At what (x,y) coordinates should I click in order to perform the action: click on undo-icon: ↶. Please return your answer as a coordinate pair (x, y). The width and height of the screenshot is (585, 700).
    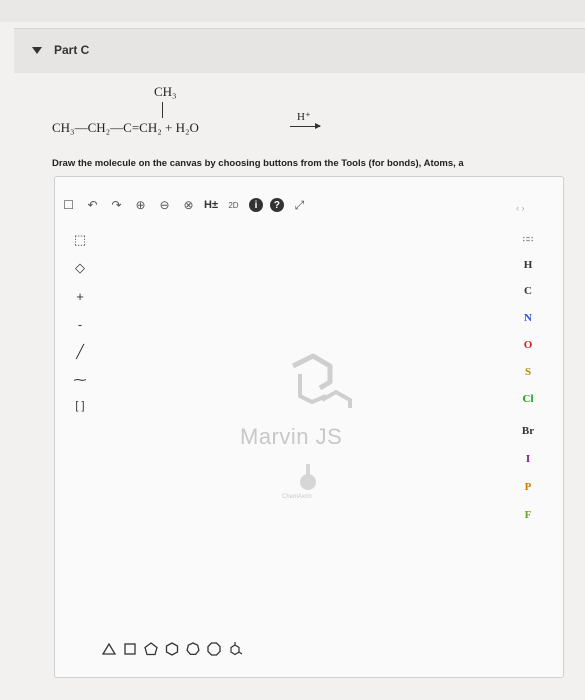
    Looking at the image, I should click on (92, 205).